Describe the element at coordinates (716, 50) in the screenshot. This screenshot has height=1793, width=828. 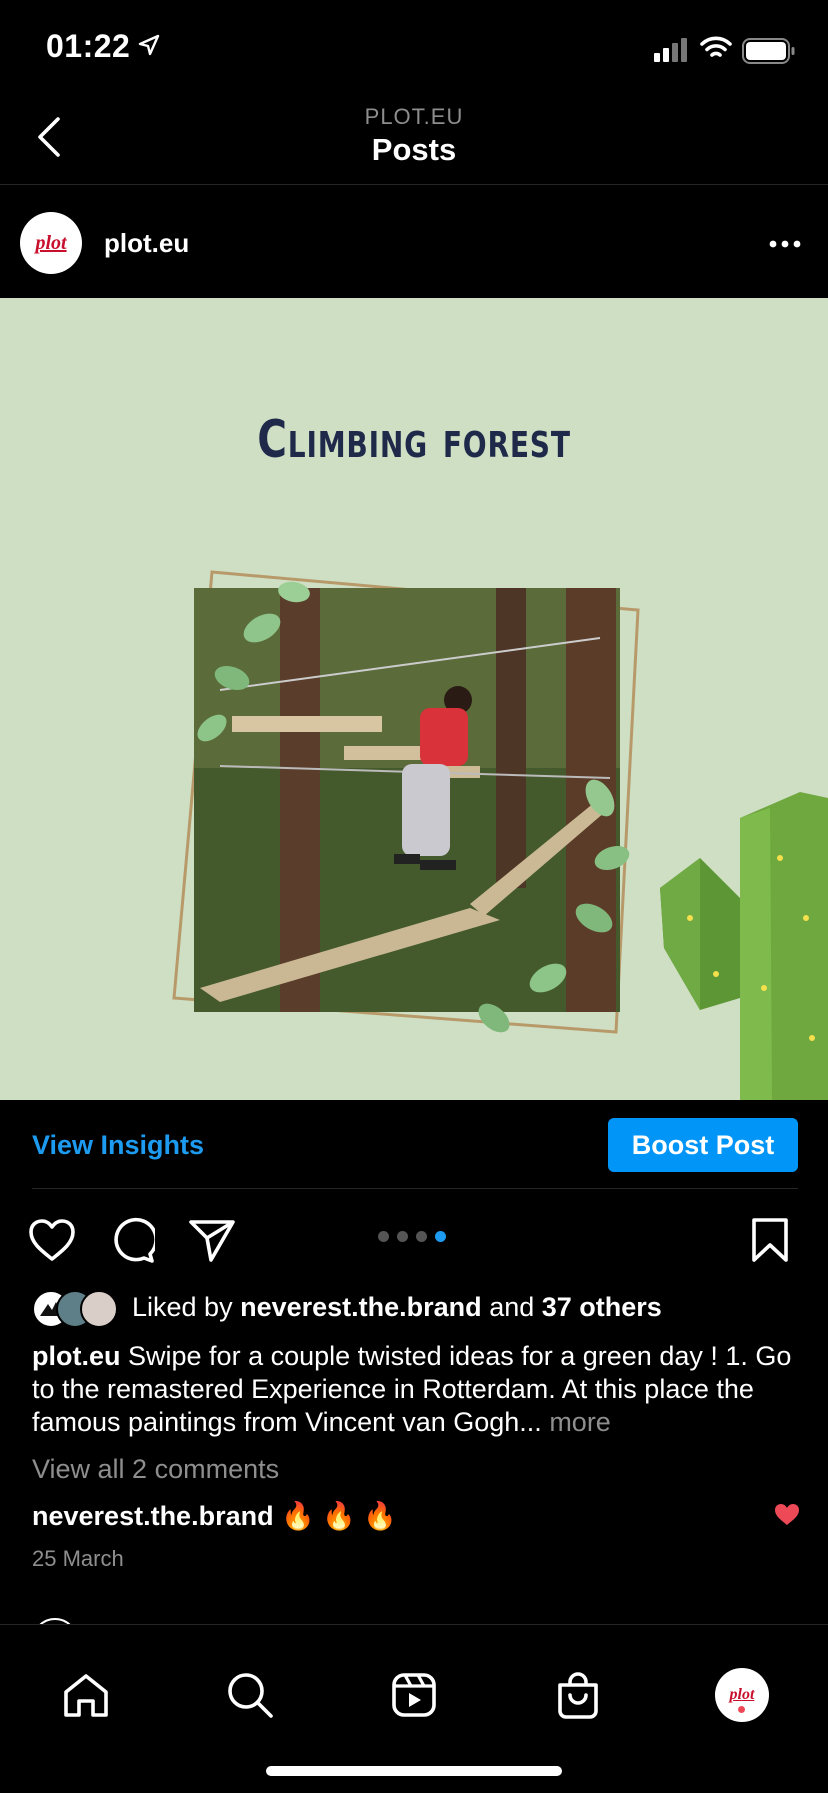
I see `wifi-icon` at that location.